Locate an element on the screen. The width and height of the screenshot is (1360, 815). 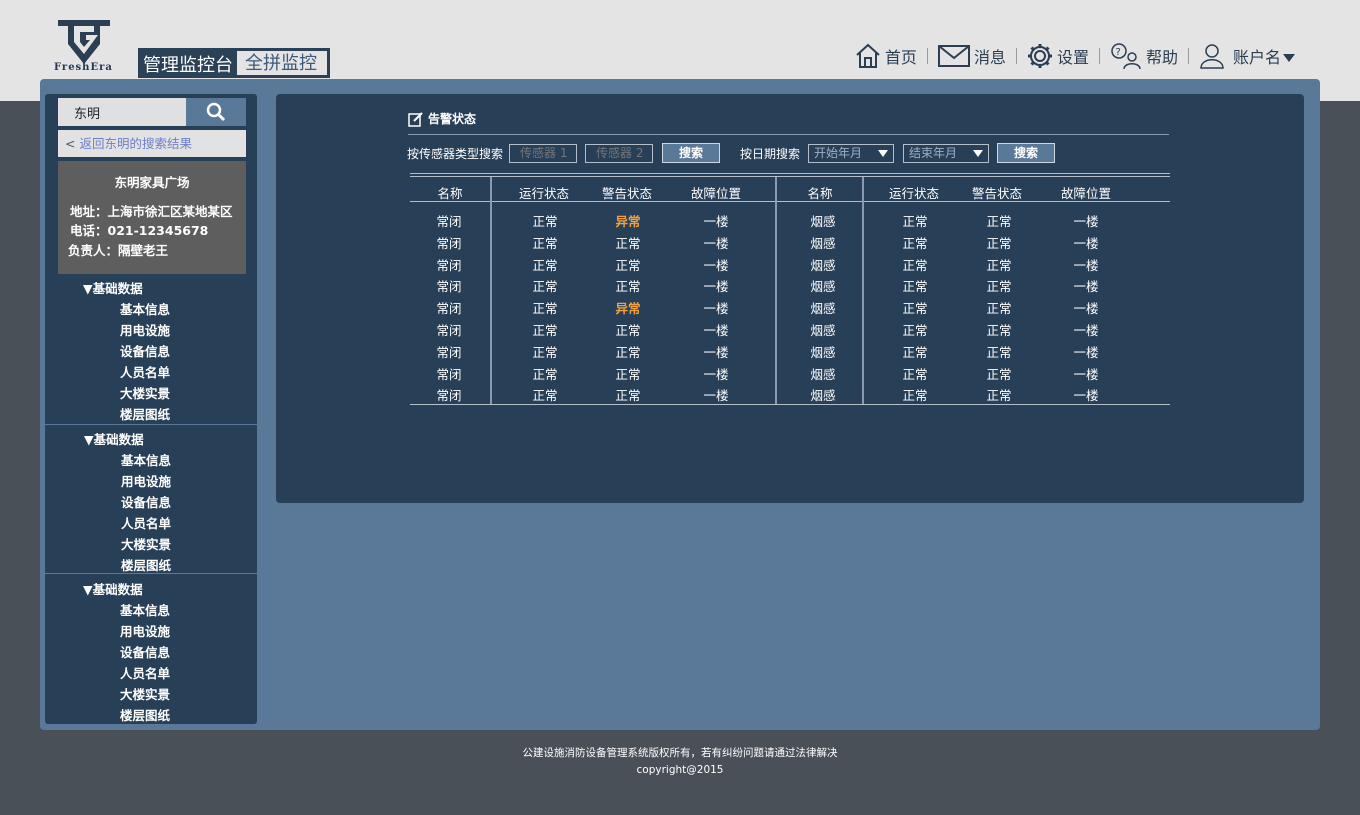
nav-help-label: 帮助 is located at coordinates (1161, 57).